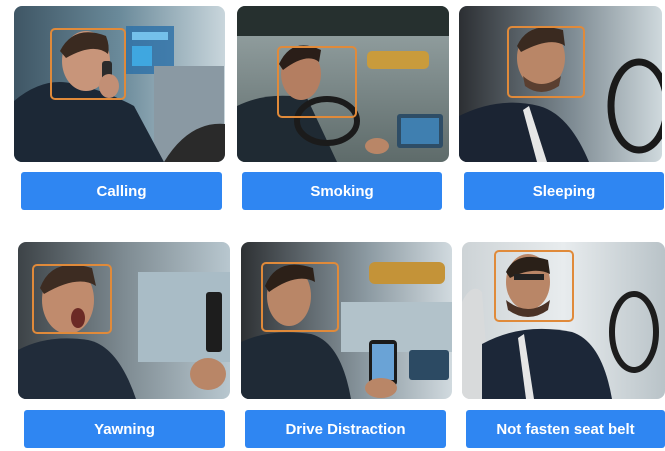  What do you see at coordinates (565, 429) in the screenshot?
I see `label-not-fasten-seat-belt: Not fasten seat belt` at bounding box center [565, 429].